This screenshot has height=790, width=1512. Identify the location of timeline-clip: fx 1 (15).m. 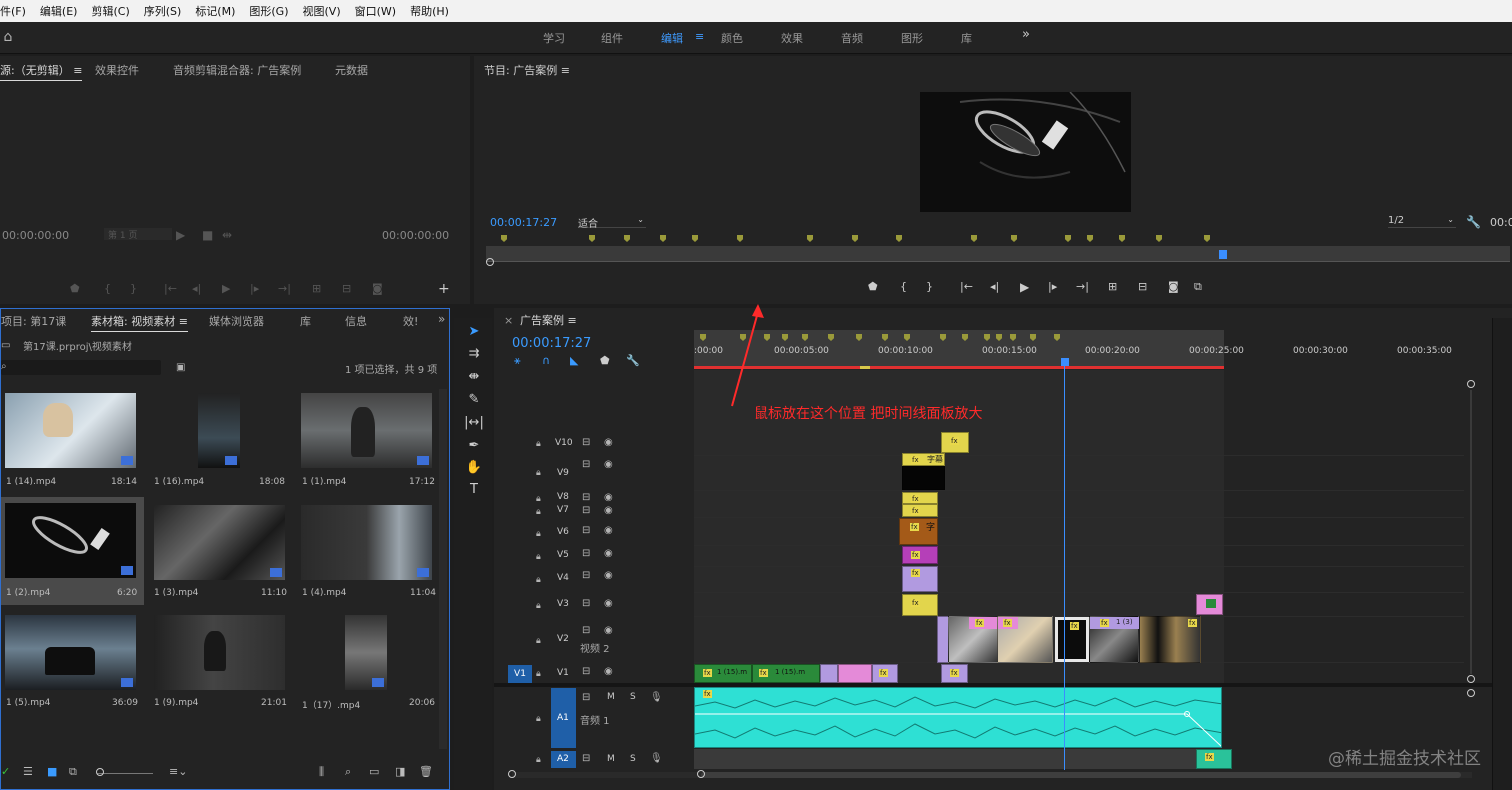
(786, 673).